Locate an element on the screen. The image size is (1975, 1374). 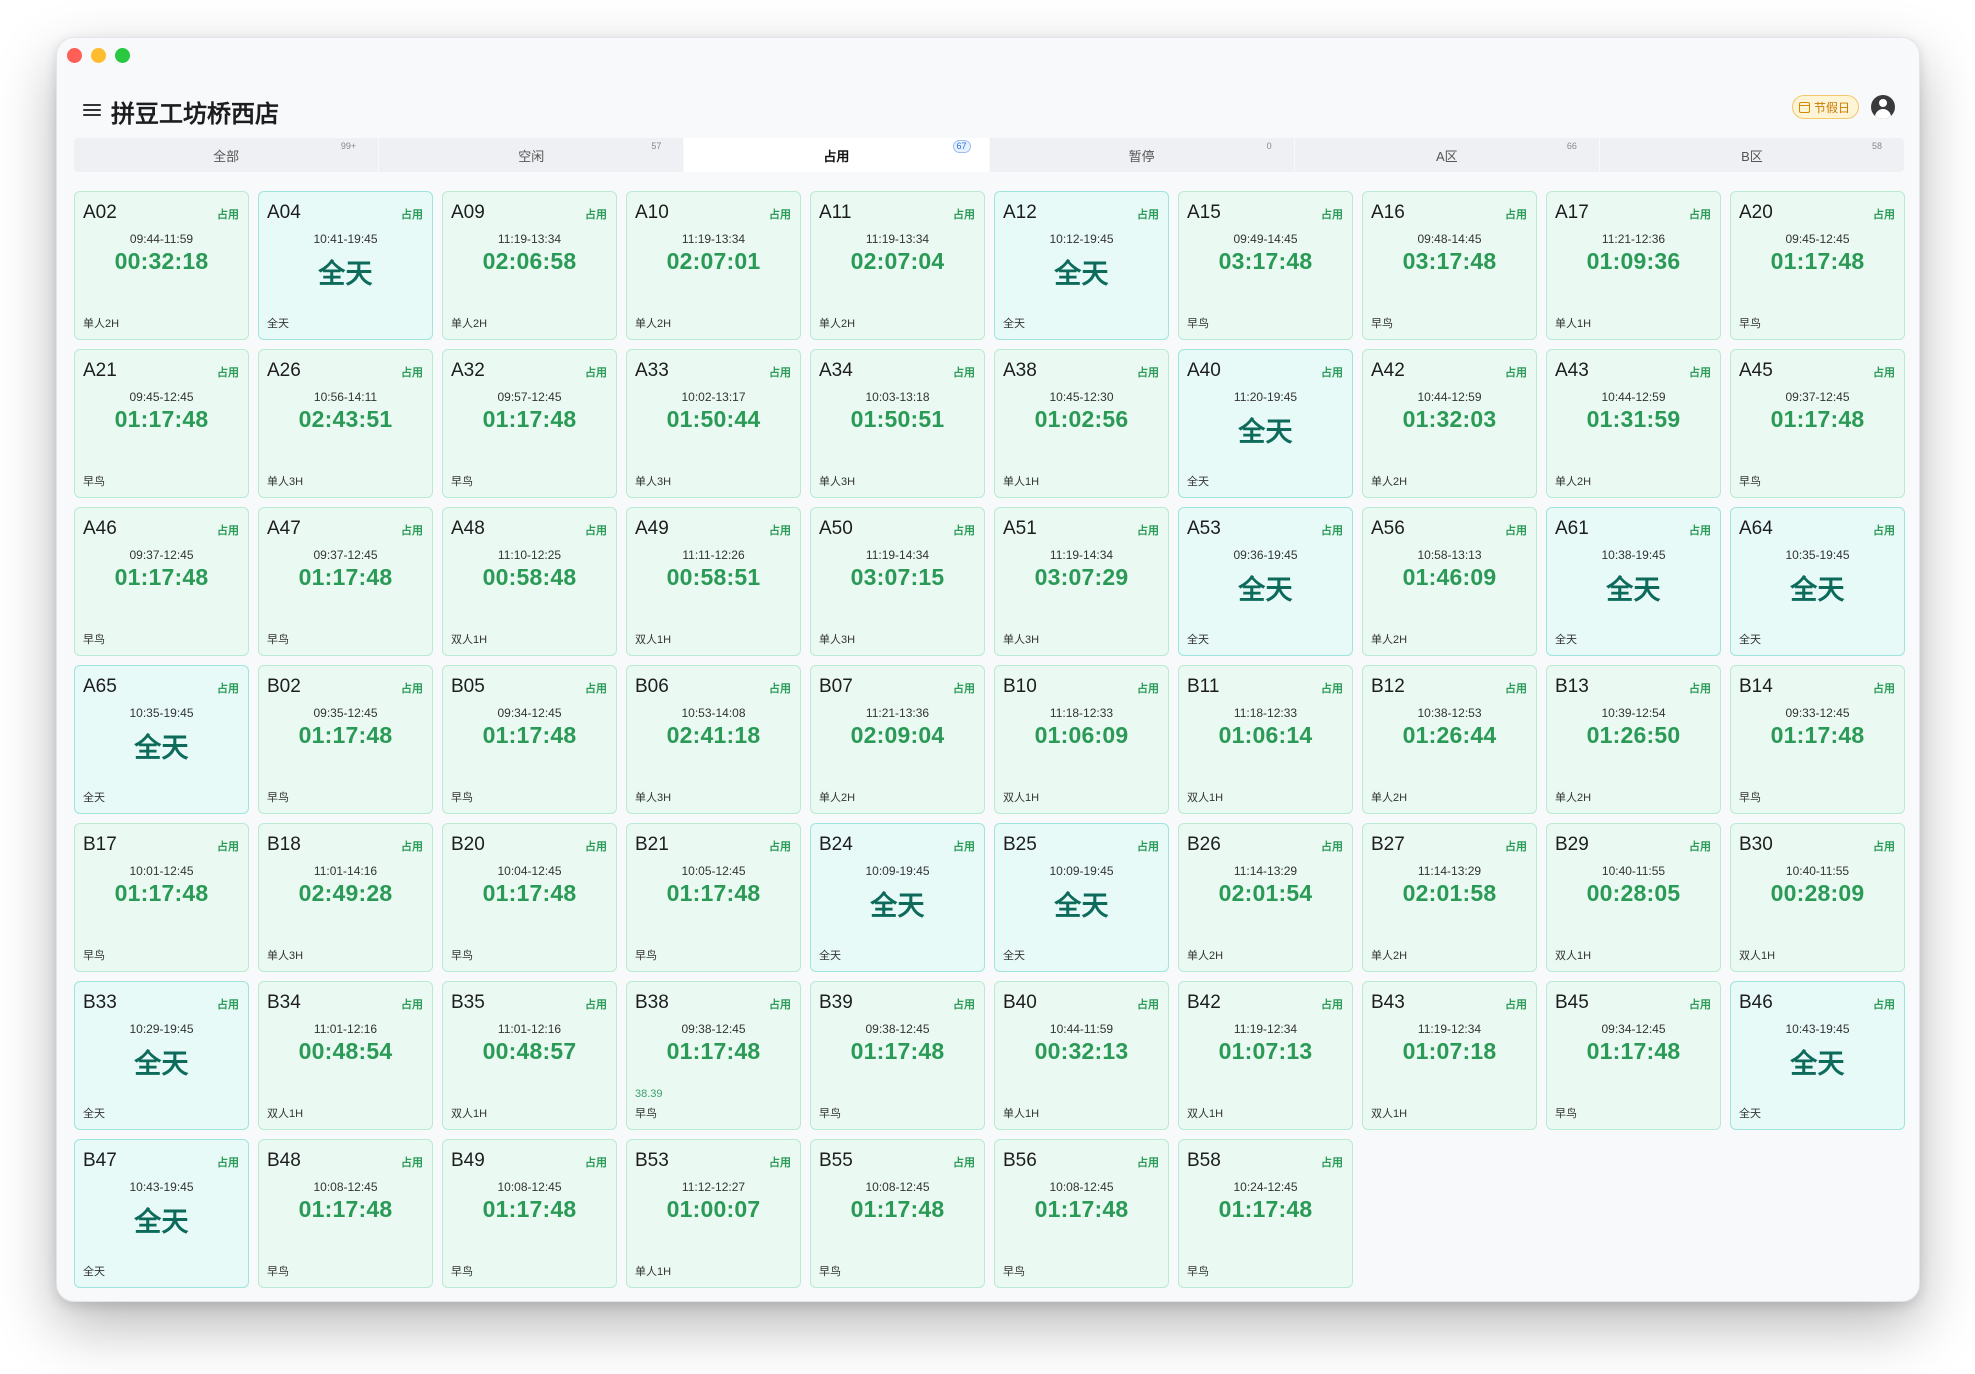
tab-paused: 暂停 0 is located at coordinates (1142, 155).